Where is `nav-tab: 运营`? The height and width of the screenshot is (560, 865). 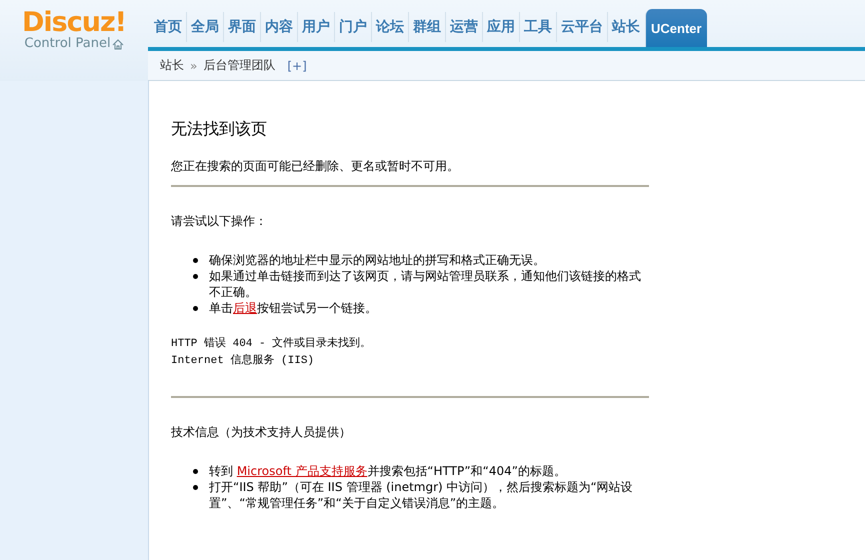
nav-tab: 运营 is located at coordinates (463, 27).